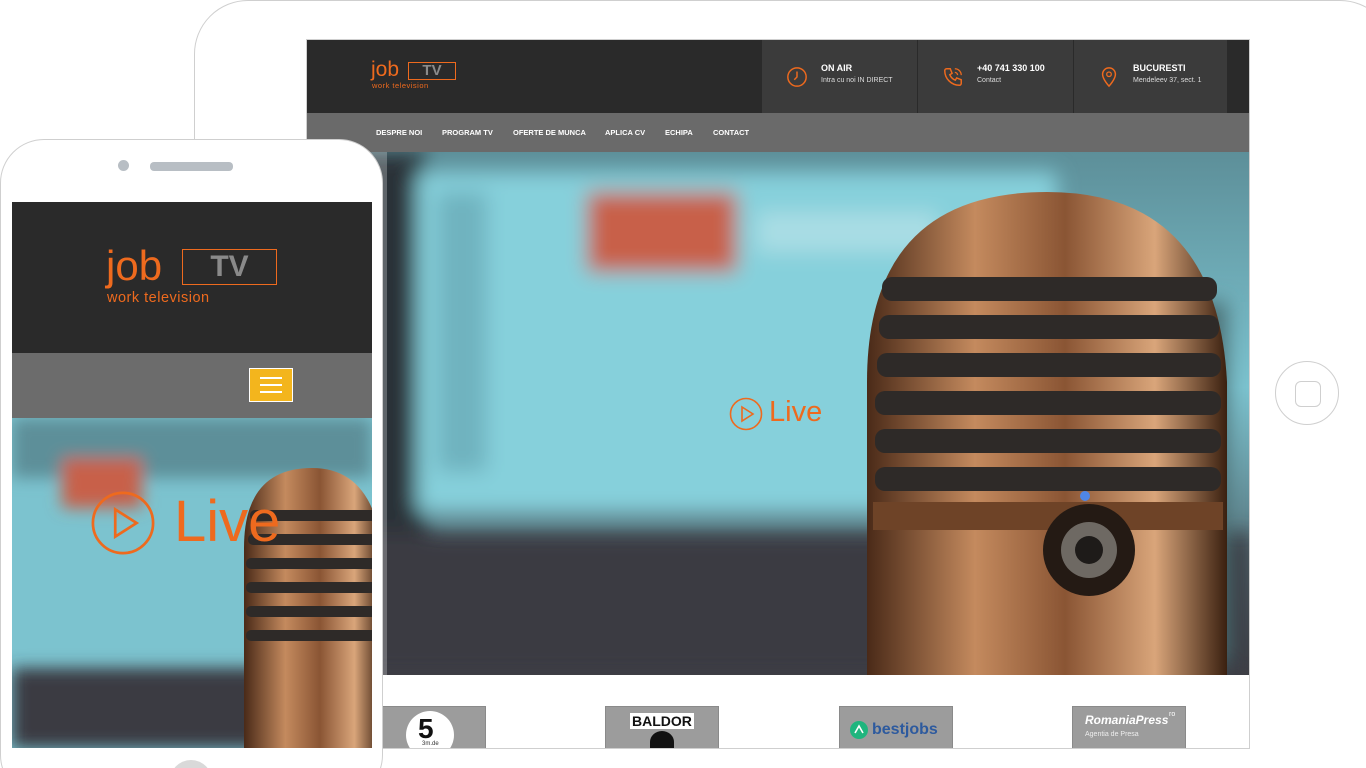 The height and width of the screenshot is (768, 1366). Describe the element at coordinates (467, 132) in the screenshot. I see `nav-program-tv: PROGRAM TV` at that location.